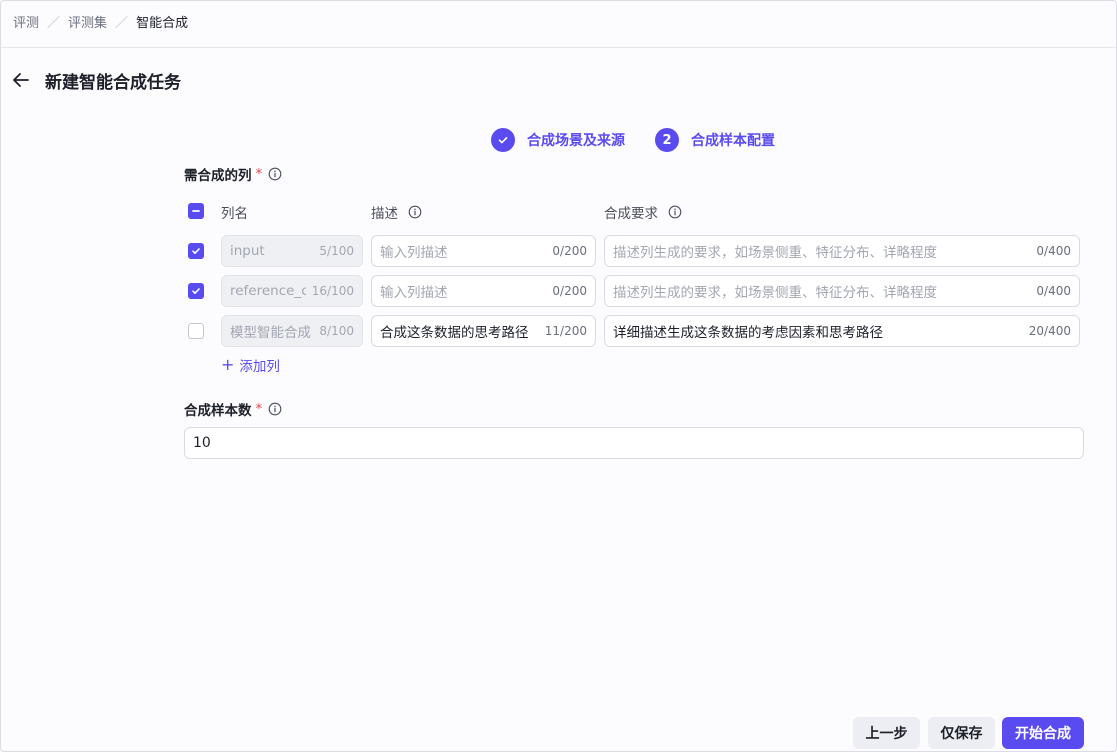 Image resolution: width=1117 pixels, height=752 pixels. Describe the element at coordinates (336, 251) in the screenshot. I see `char-count: 5/100` at that location.